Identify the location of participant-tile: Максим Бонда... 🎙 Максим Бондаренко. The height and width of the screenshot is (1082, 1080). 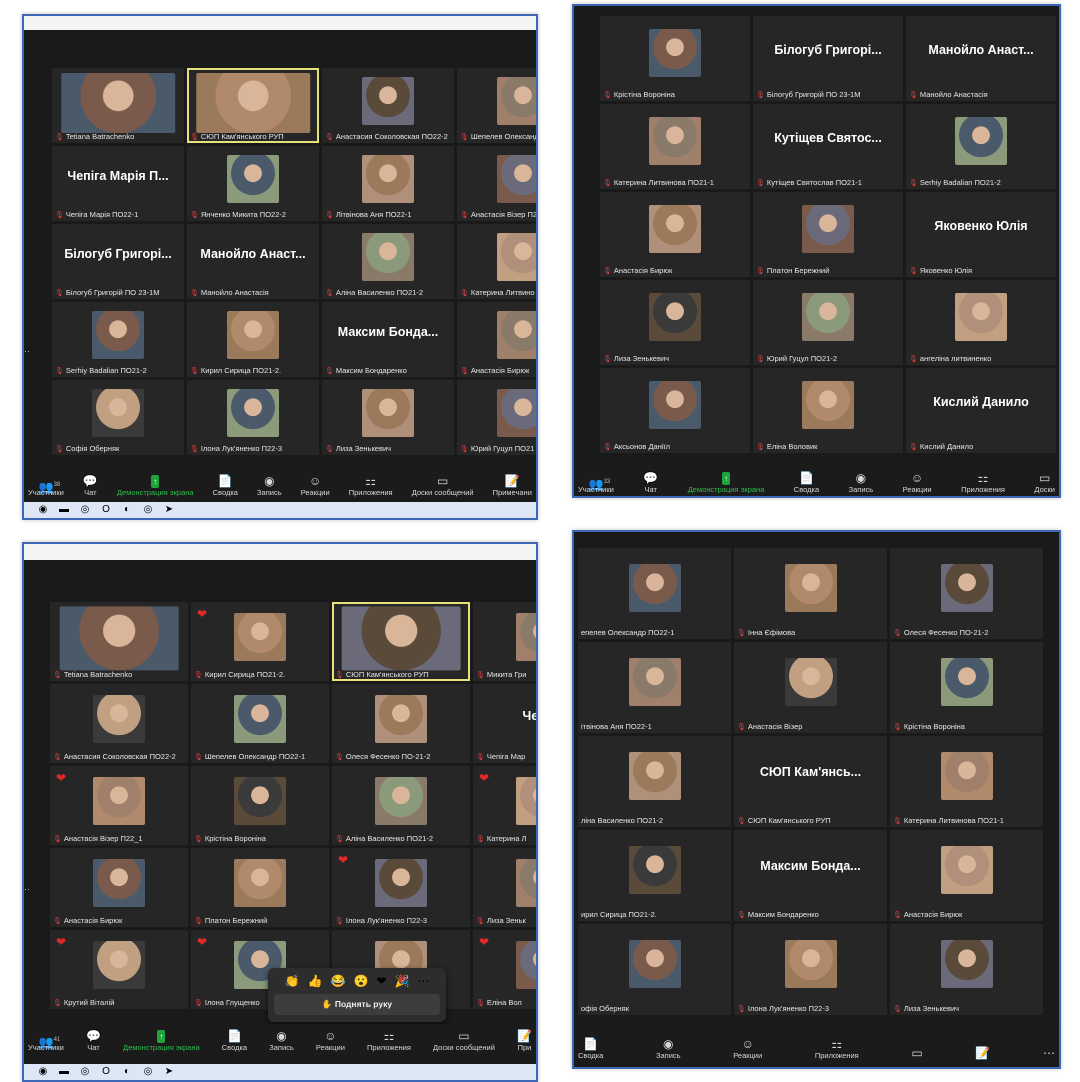
(388, 339).